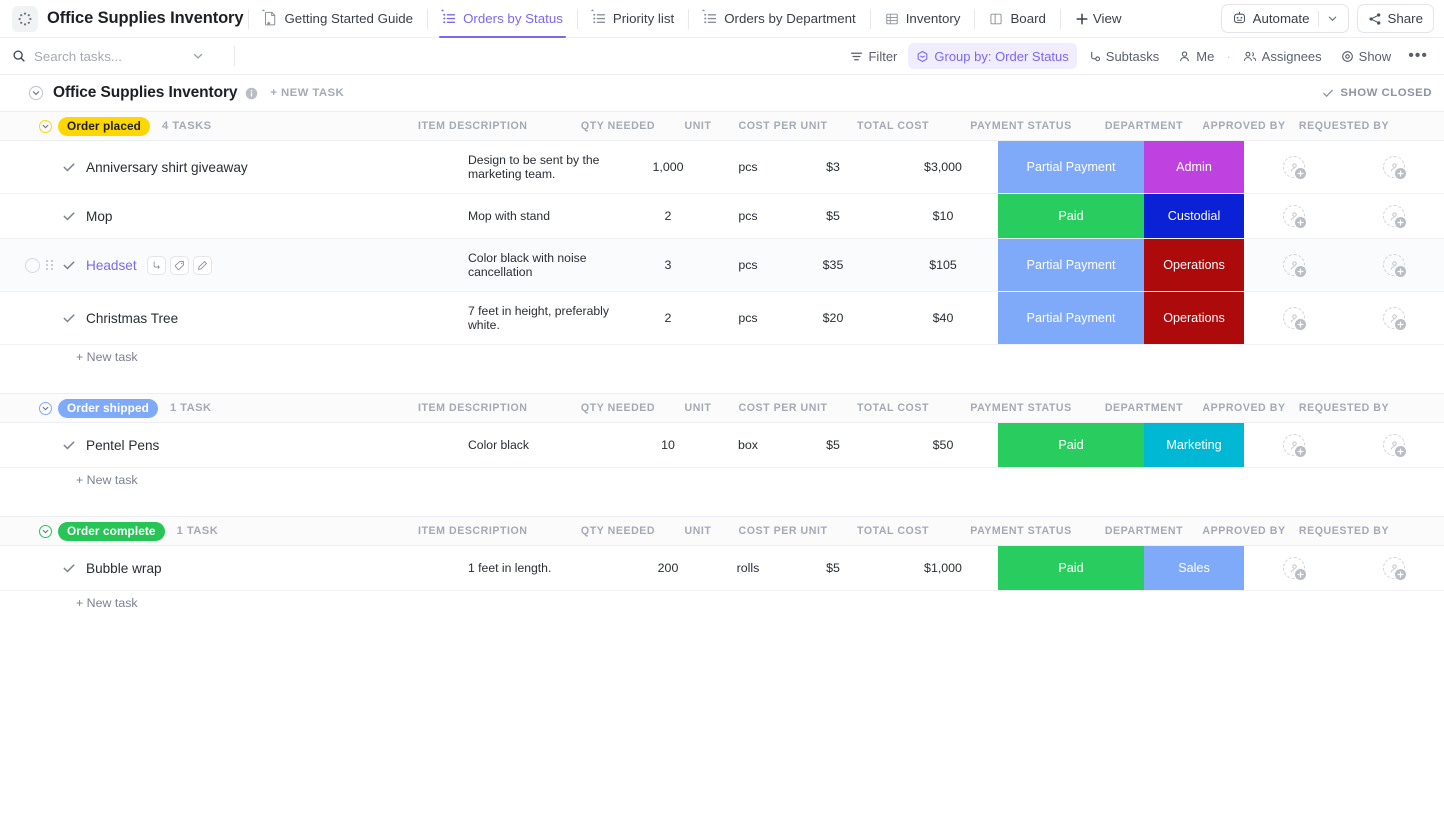  What do you see at coordinates (265, 167) in the screenshot?
I see `task-name-cell: Anniversary shirt giveaway` at bounding box center [265, 167].